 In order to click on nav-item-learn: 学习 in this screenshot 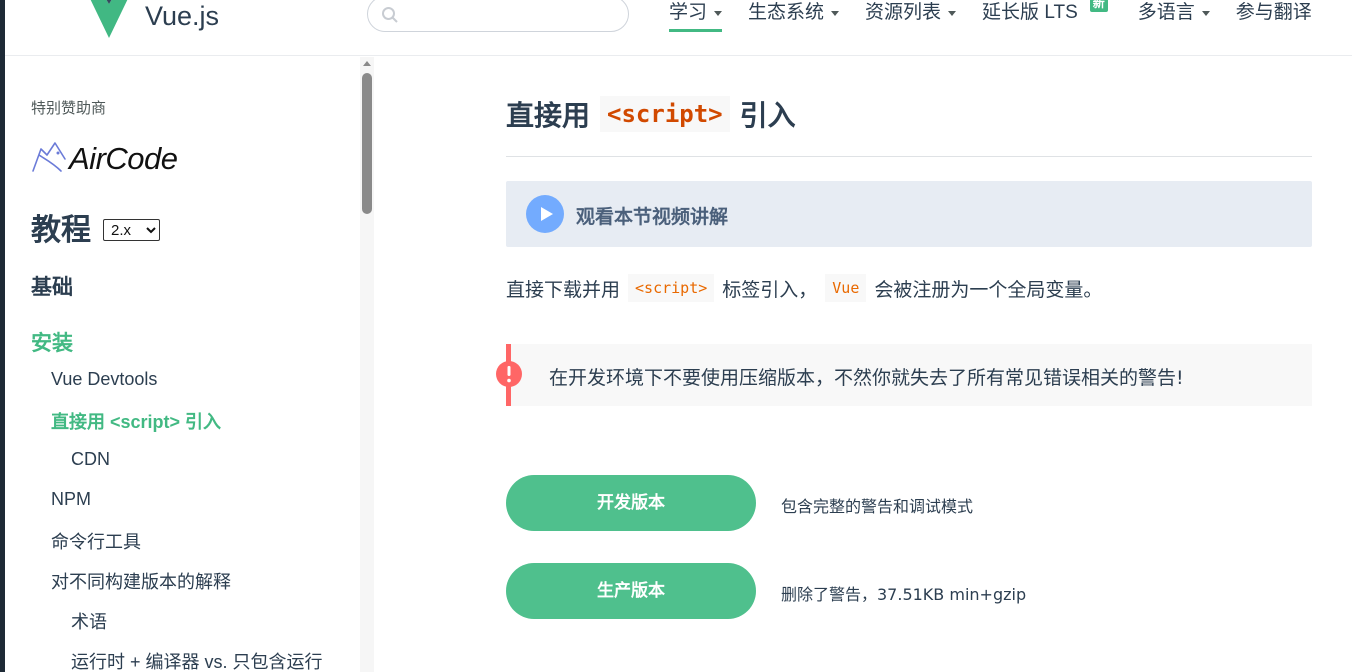, I will do `click(696, 16)`.